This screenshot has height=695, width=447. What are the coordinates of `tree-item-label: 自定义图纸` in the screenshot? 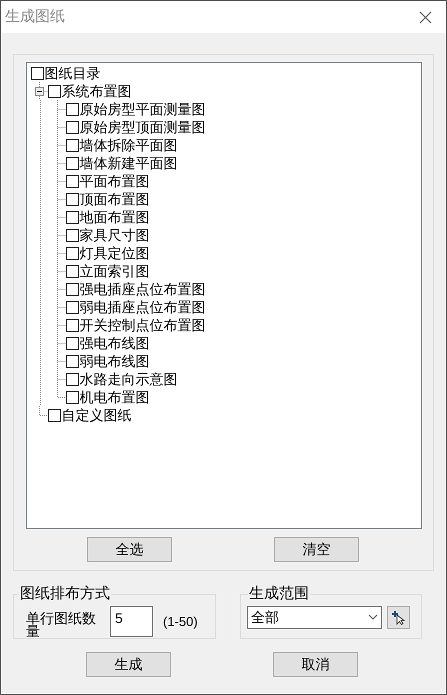 It's located at (97, 415).